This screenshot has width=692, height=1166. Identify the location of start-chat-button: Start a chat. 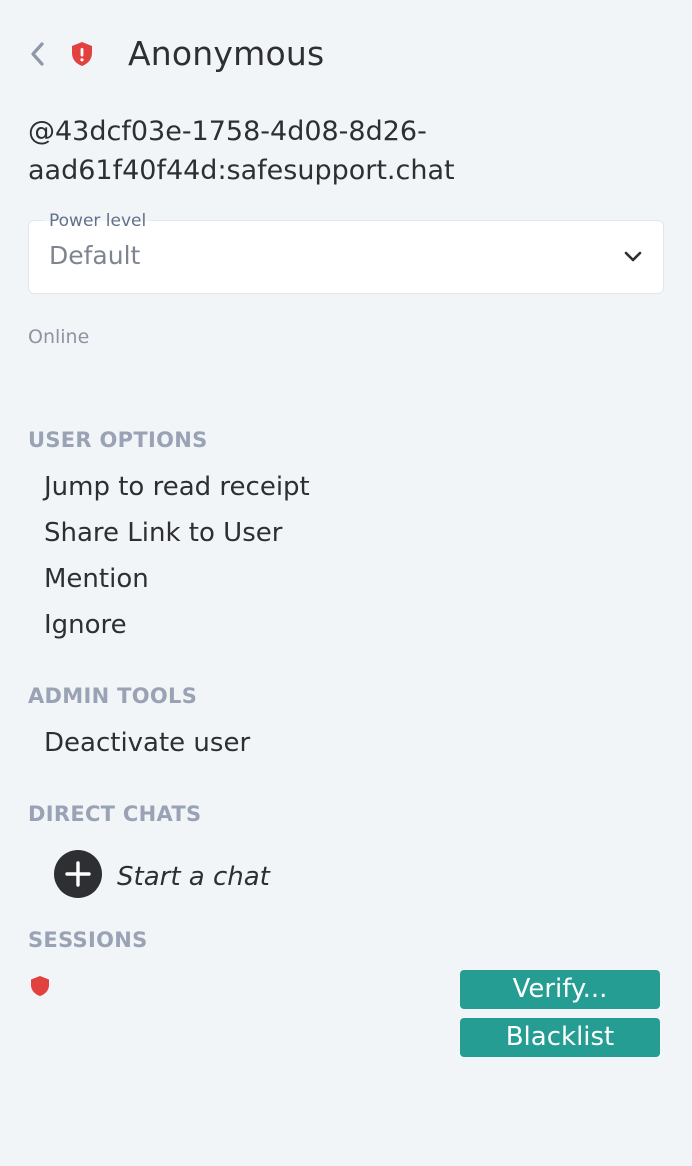
(204, 875).